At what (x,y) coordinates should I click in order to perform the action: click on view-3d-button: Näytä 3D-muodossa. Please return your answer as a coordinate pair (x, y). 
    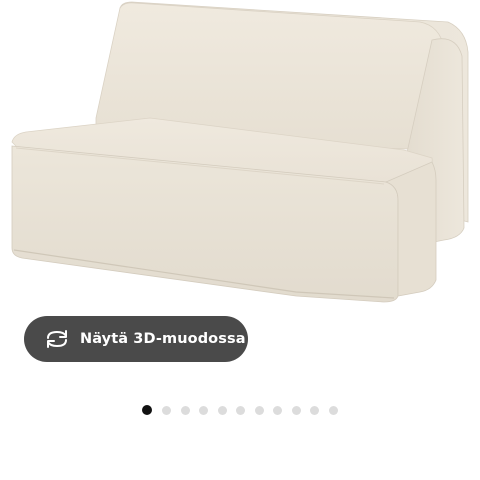
    Looking at the image, I should click on (136, 339).